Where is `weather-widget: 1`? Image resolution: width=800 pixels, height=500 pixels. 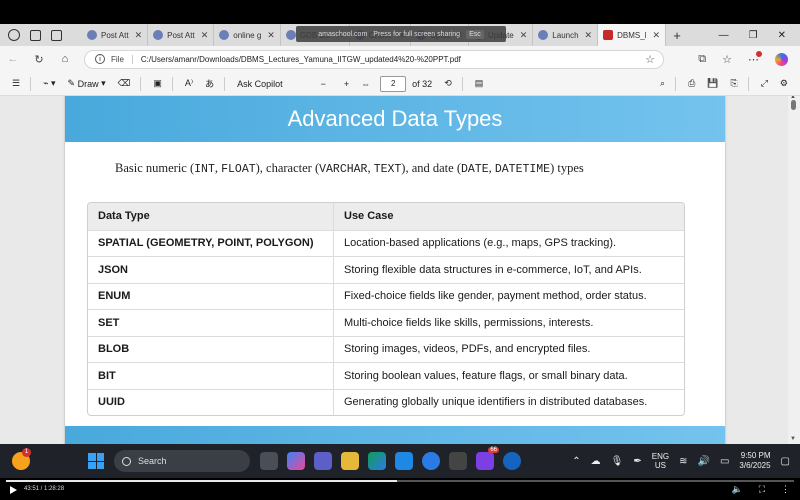 weather-widget: 1 is located at coordinates (40, 461).